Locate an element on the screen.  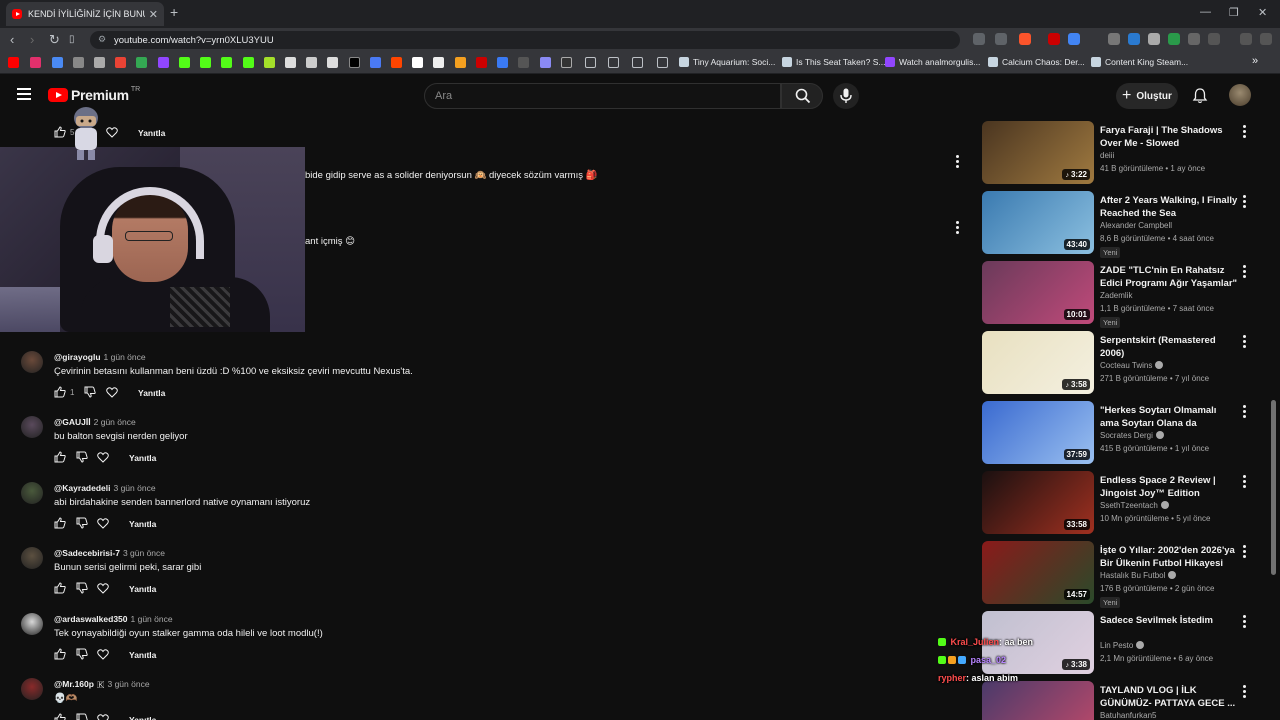
page-scrollbar is located at coordinates (1273, 487).